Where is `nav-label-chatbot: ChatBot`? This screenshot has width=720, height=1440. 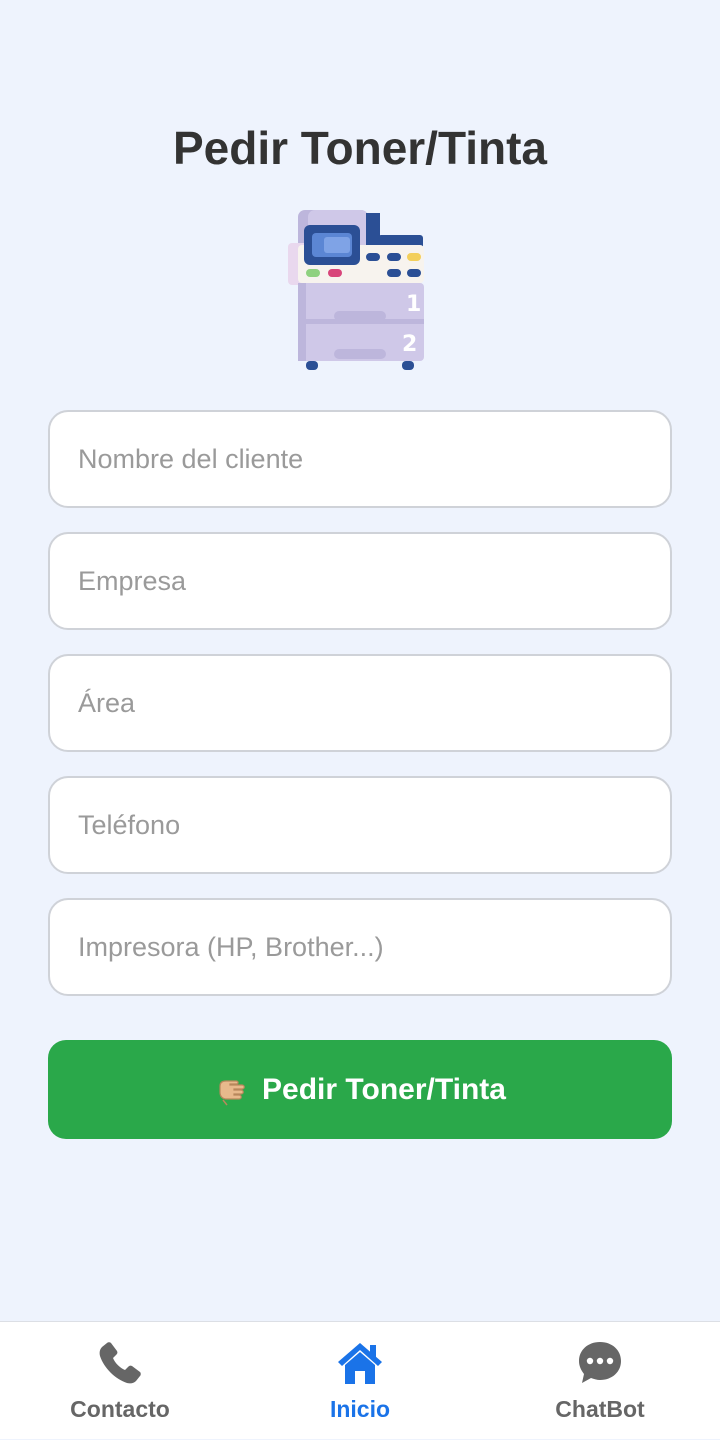
nav-label-chatbot: ChatBot is located at coordinates (600, 1409).